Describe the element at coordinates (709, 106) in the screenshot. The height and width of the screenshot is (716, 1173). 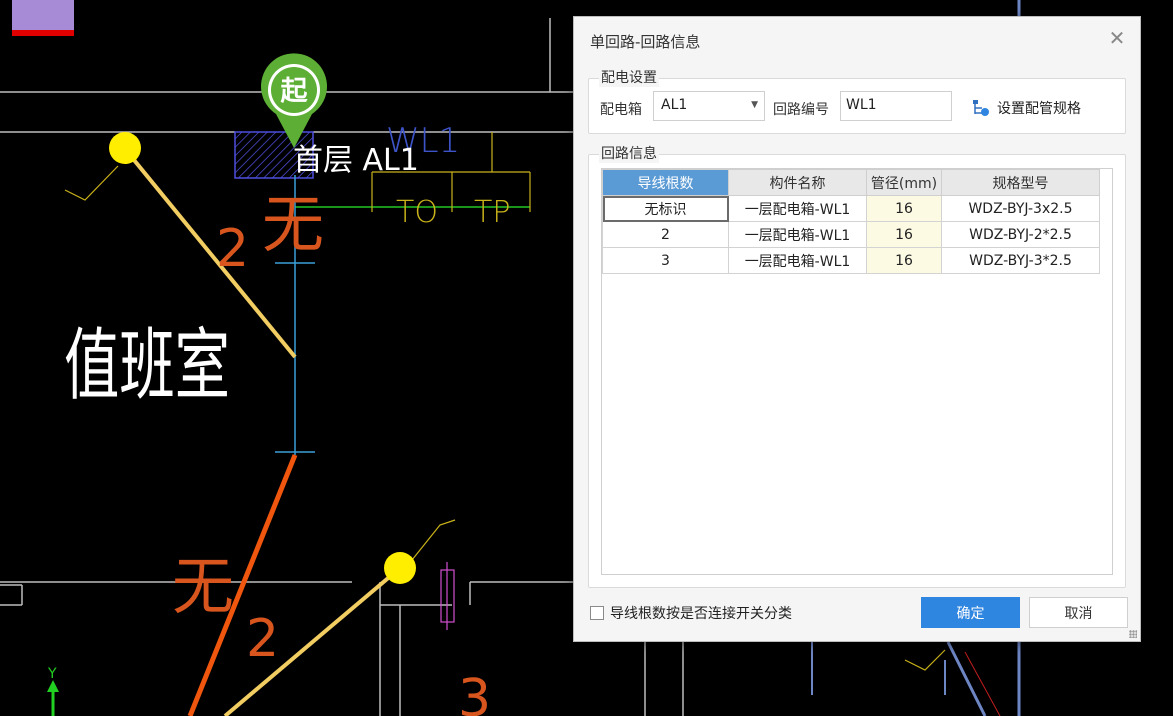
I see `distribution-box-select: AL1 ▼` at that location.